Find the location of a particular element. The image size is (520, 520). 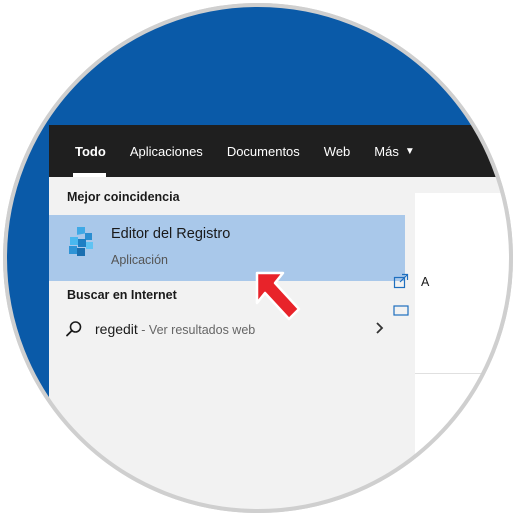

web-search-text: regedit - Ver resultados web is located at coordinates (175, 329).